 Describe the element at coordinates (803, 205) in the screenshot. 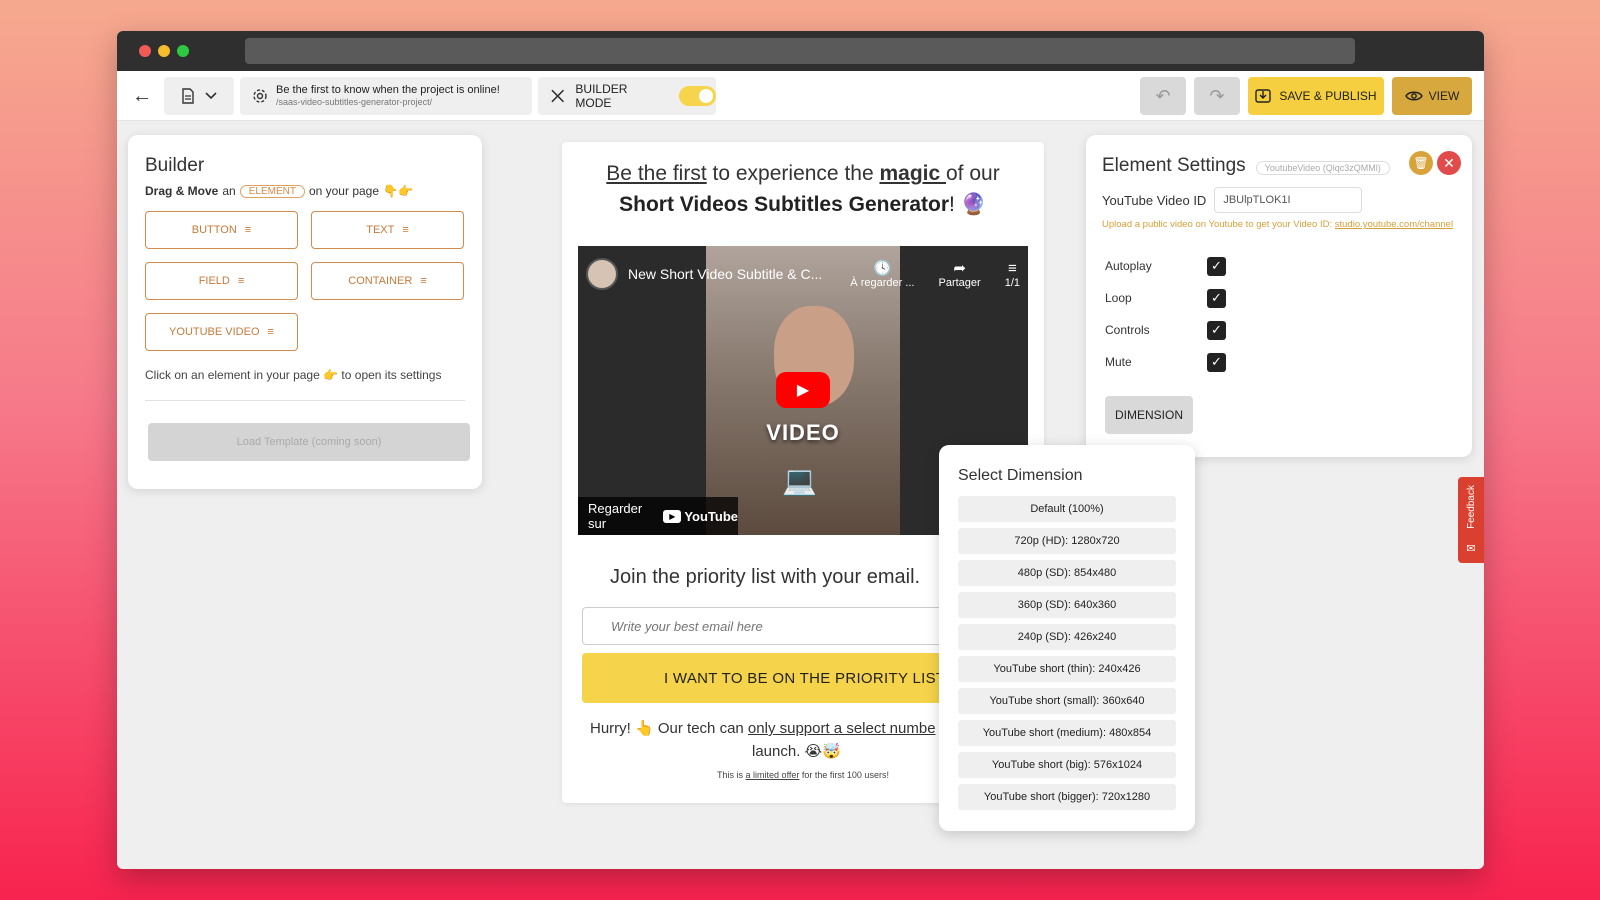

I see `hero-subheadline: Short Videos Subtitles Generator! 🔮` at that location.